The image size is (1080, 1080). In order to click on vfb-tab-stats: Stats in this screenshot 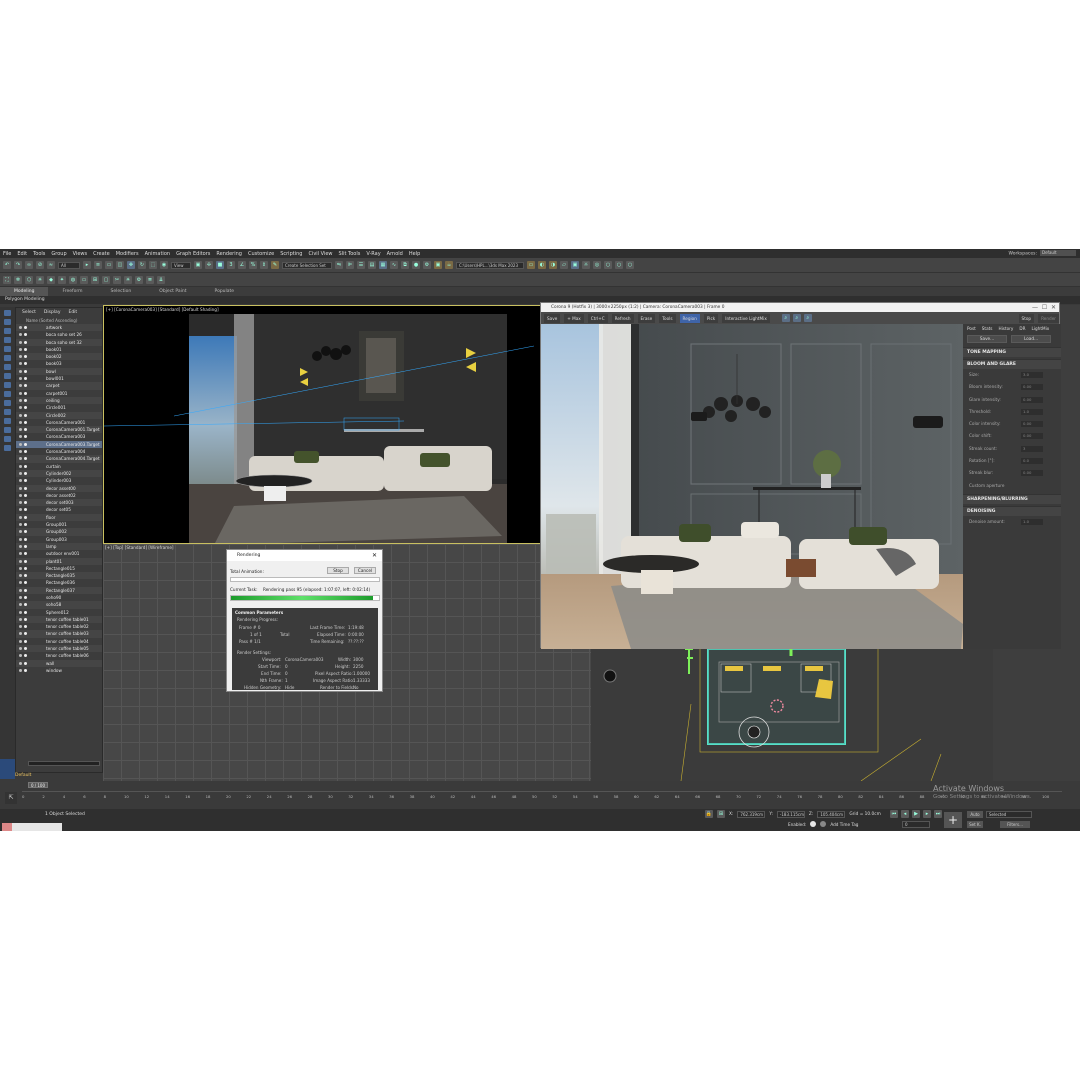, I will do `click(987, 328)`.